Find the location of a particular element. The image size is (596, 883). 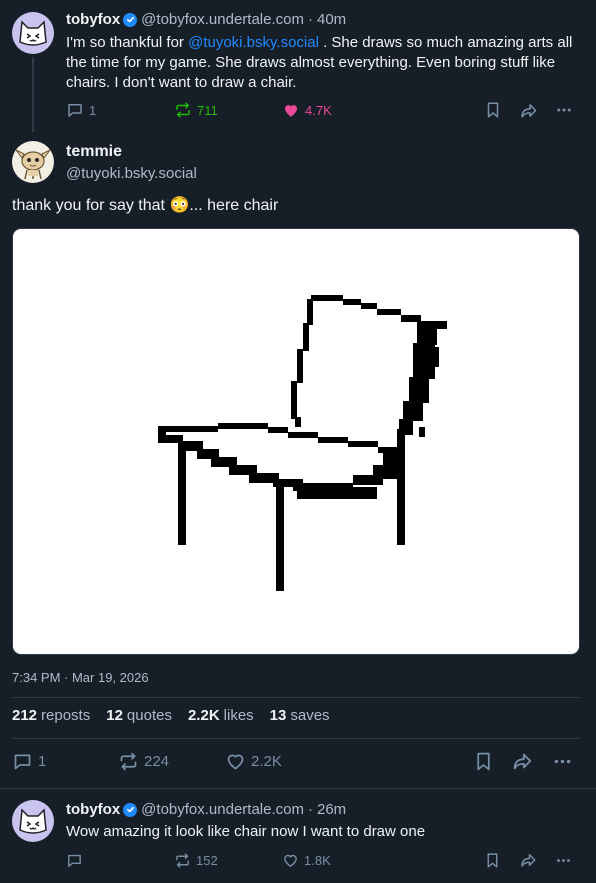

post-stats: 212 reposts 12 quotes 2.2K likes 13 saves is located at coordinates (171, 715).